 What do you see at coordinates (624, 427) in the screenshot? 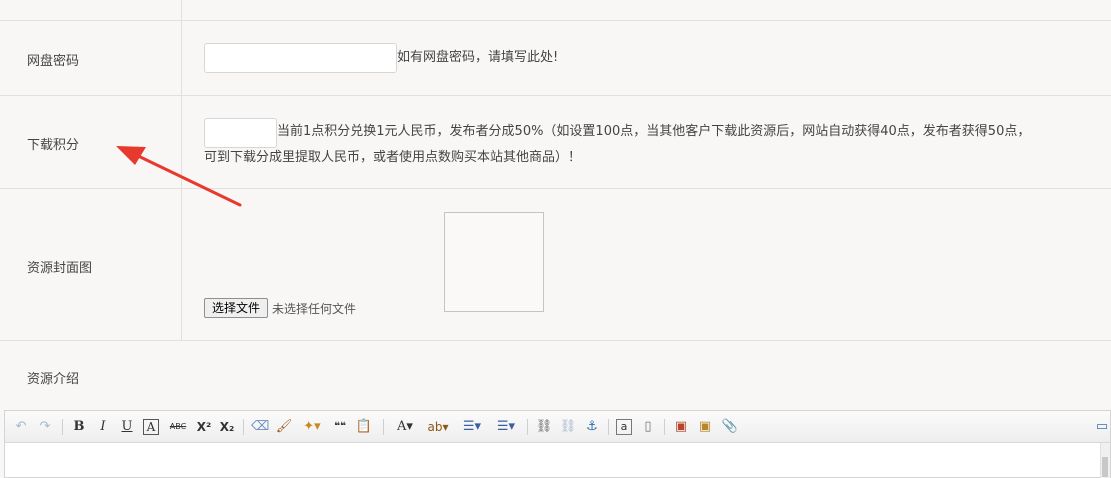
I see `amazon-icon: a` at bounding box center [624, 427].